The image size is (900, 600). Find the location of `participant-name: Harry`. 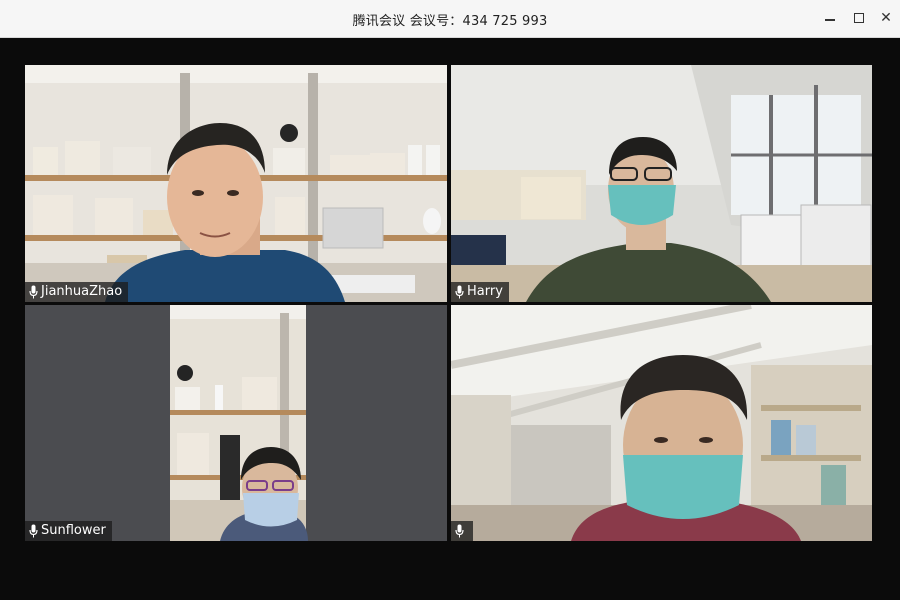

participant-name: Harry is located at coordinates (485, 291).